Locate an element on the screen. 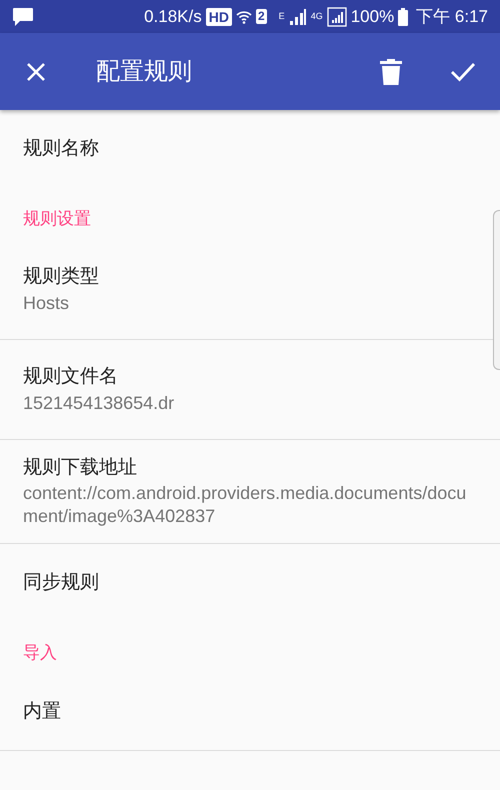 Image resolution: width=500 pixels, height=790 pixels. setting-title: 规则名称 is located at coordinates (250, 149).